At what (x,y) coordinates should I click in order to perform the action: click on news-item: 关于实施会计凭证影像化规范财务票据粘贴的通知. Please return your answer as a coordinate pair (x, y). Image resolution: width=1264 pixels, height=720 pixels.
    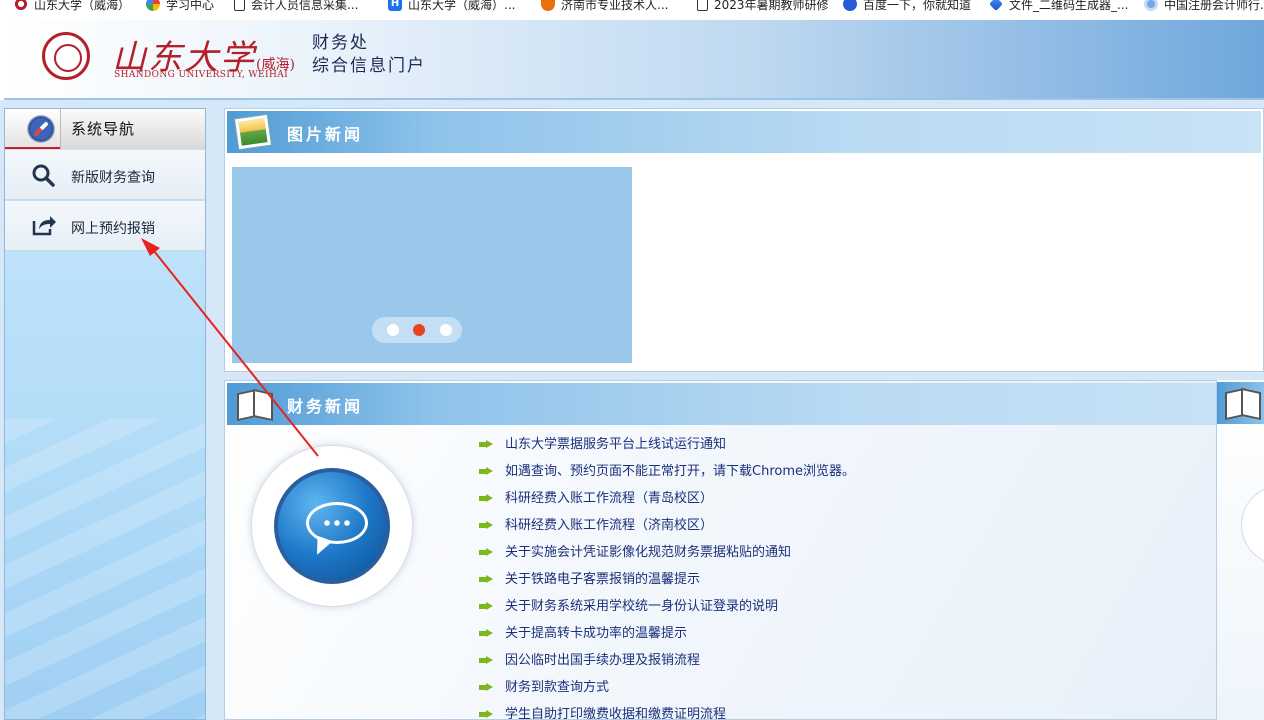
    Looking at the image, I should click on (667, 552).